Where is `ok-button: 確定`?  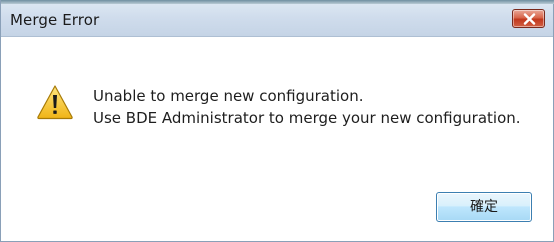
ok-button: 確定 is located at coordinates (484, 207).